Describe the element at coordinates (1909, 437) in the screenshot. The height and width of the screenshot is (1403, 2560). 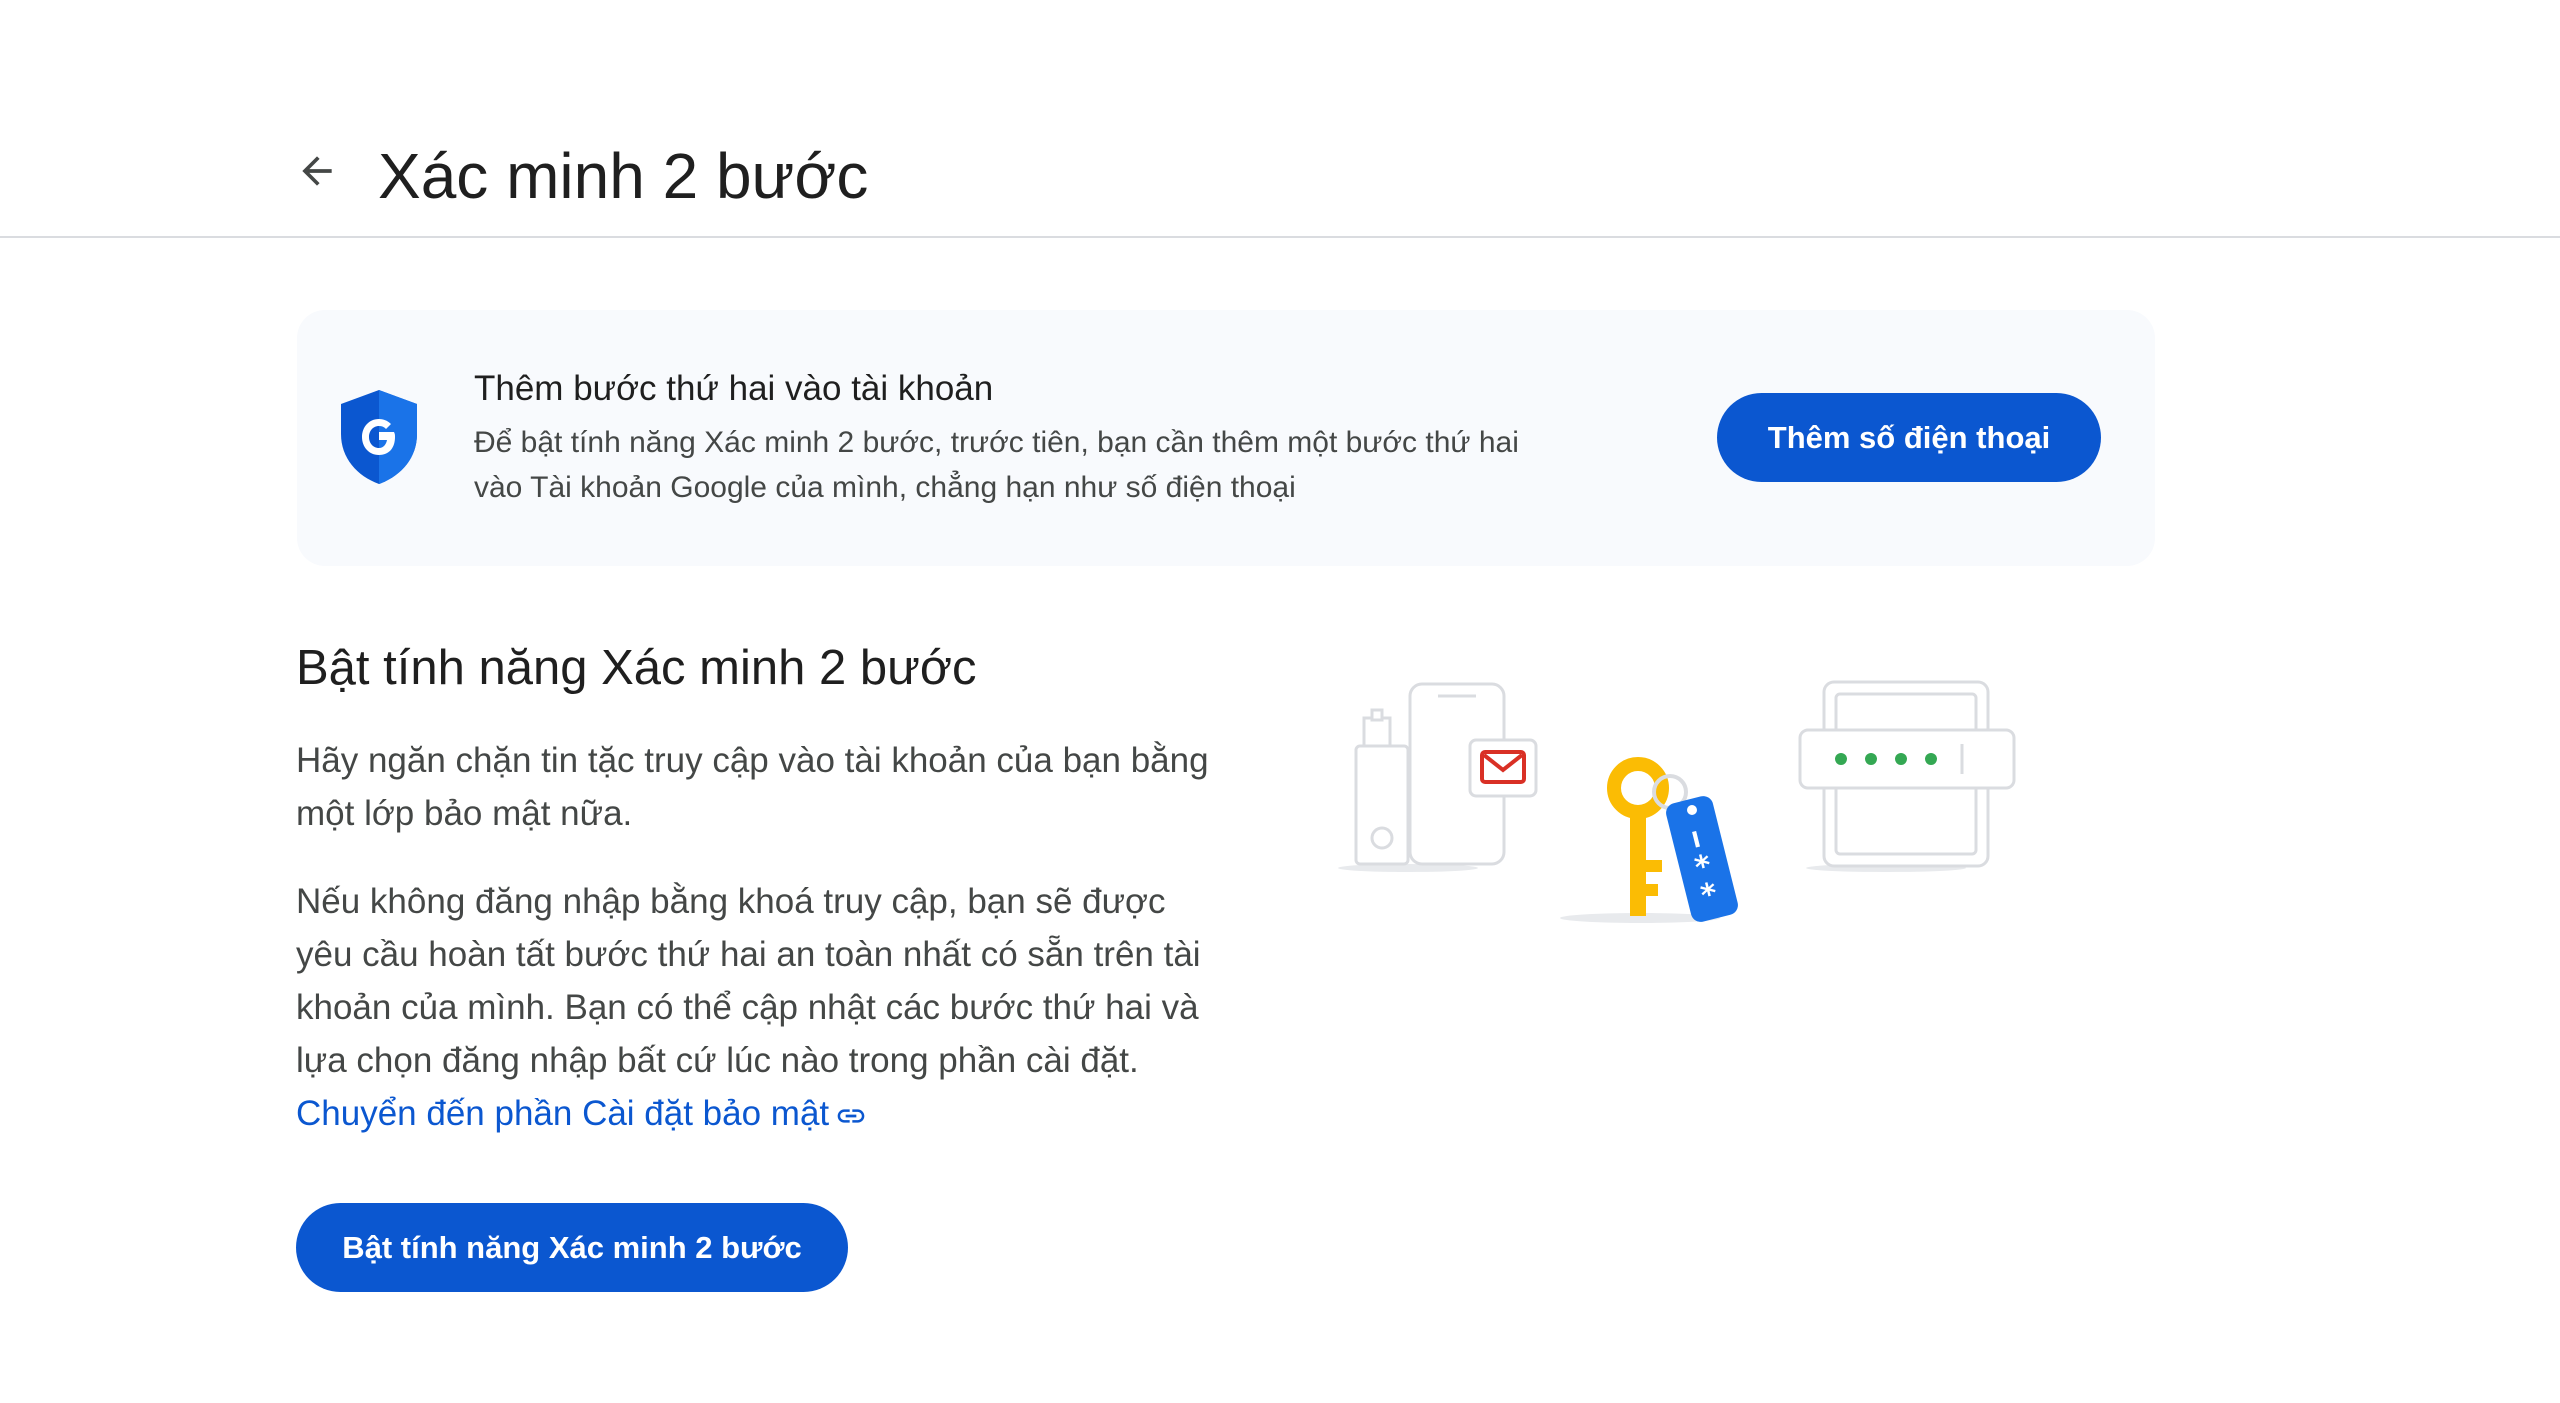
I see `add-phone-number-button: Thêm số điện thoại` at that location.